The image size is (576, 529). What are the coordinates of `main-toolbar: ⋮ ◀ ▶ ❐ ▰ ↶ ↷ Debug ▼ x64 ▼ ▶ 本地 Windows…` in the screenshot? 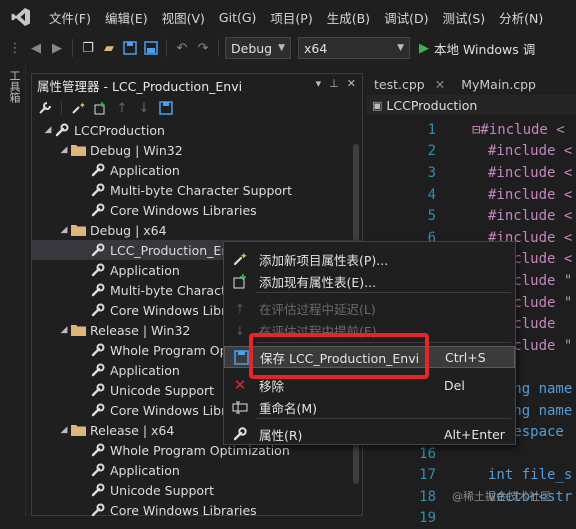 It's located at (288, 48).